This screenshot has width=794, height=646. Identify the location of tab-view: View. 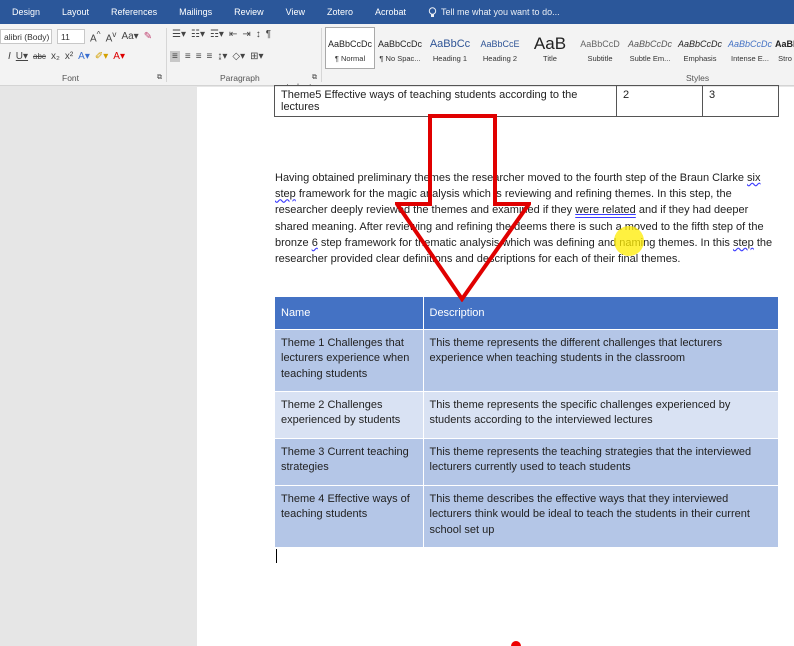
(295, 12).